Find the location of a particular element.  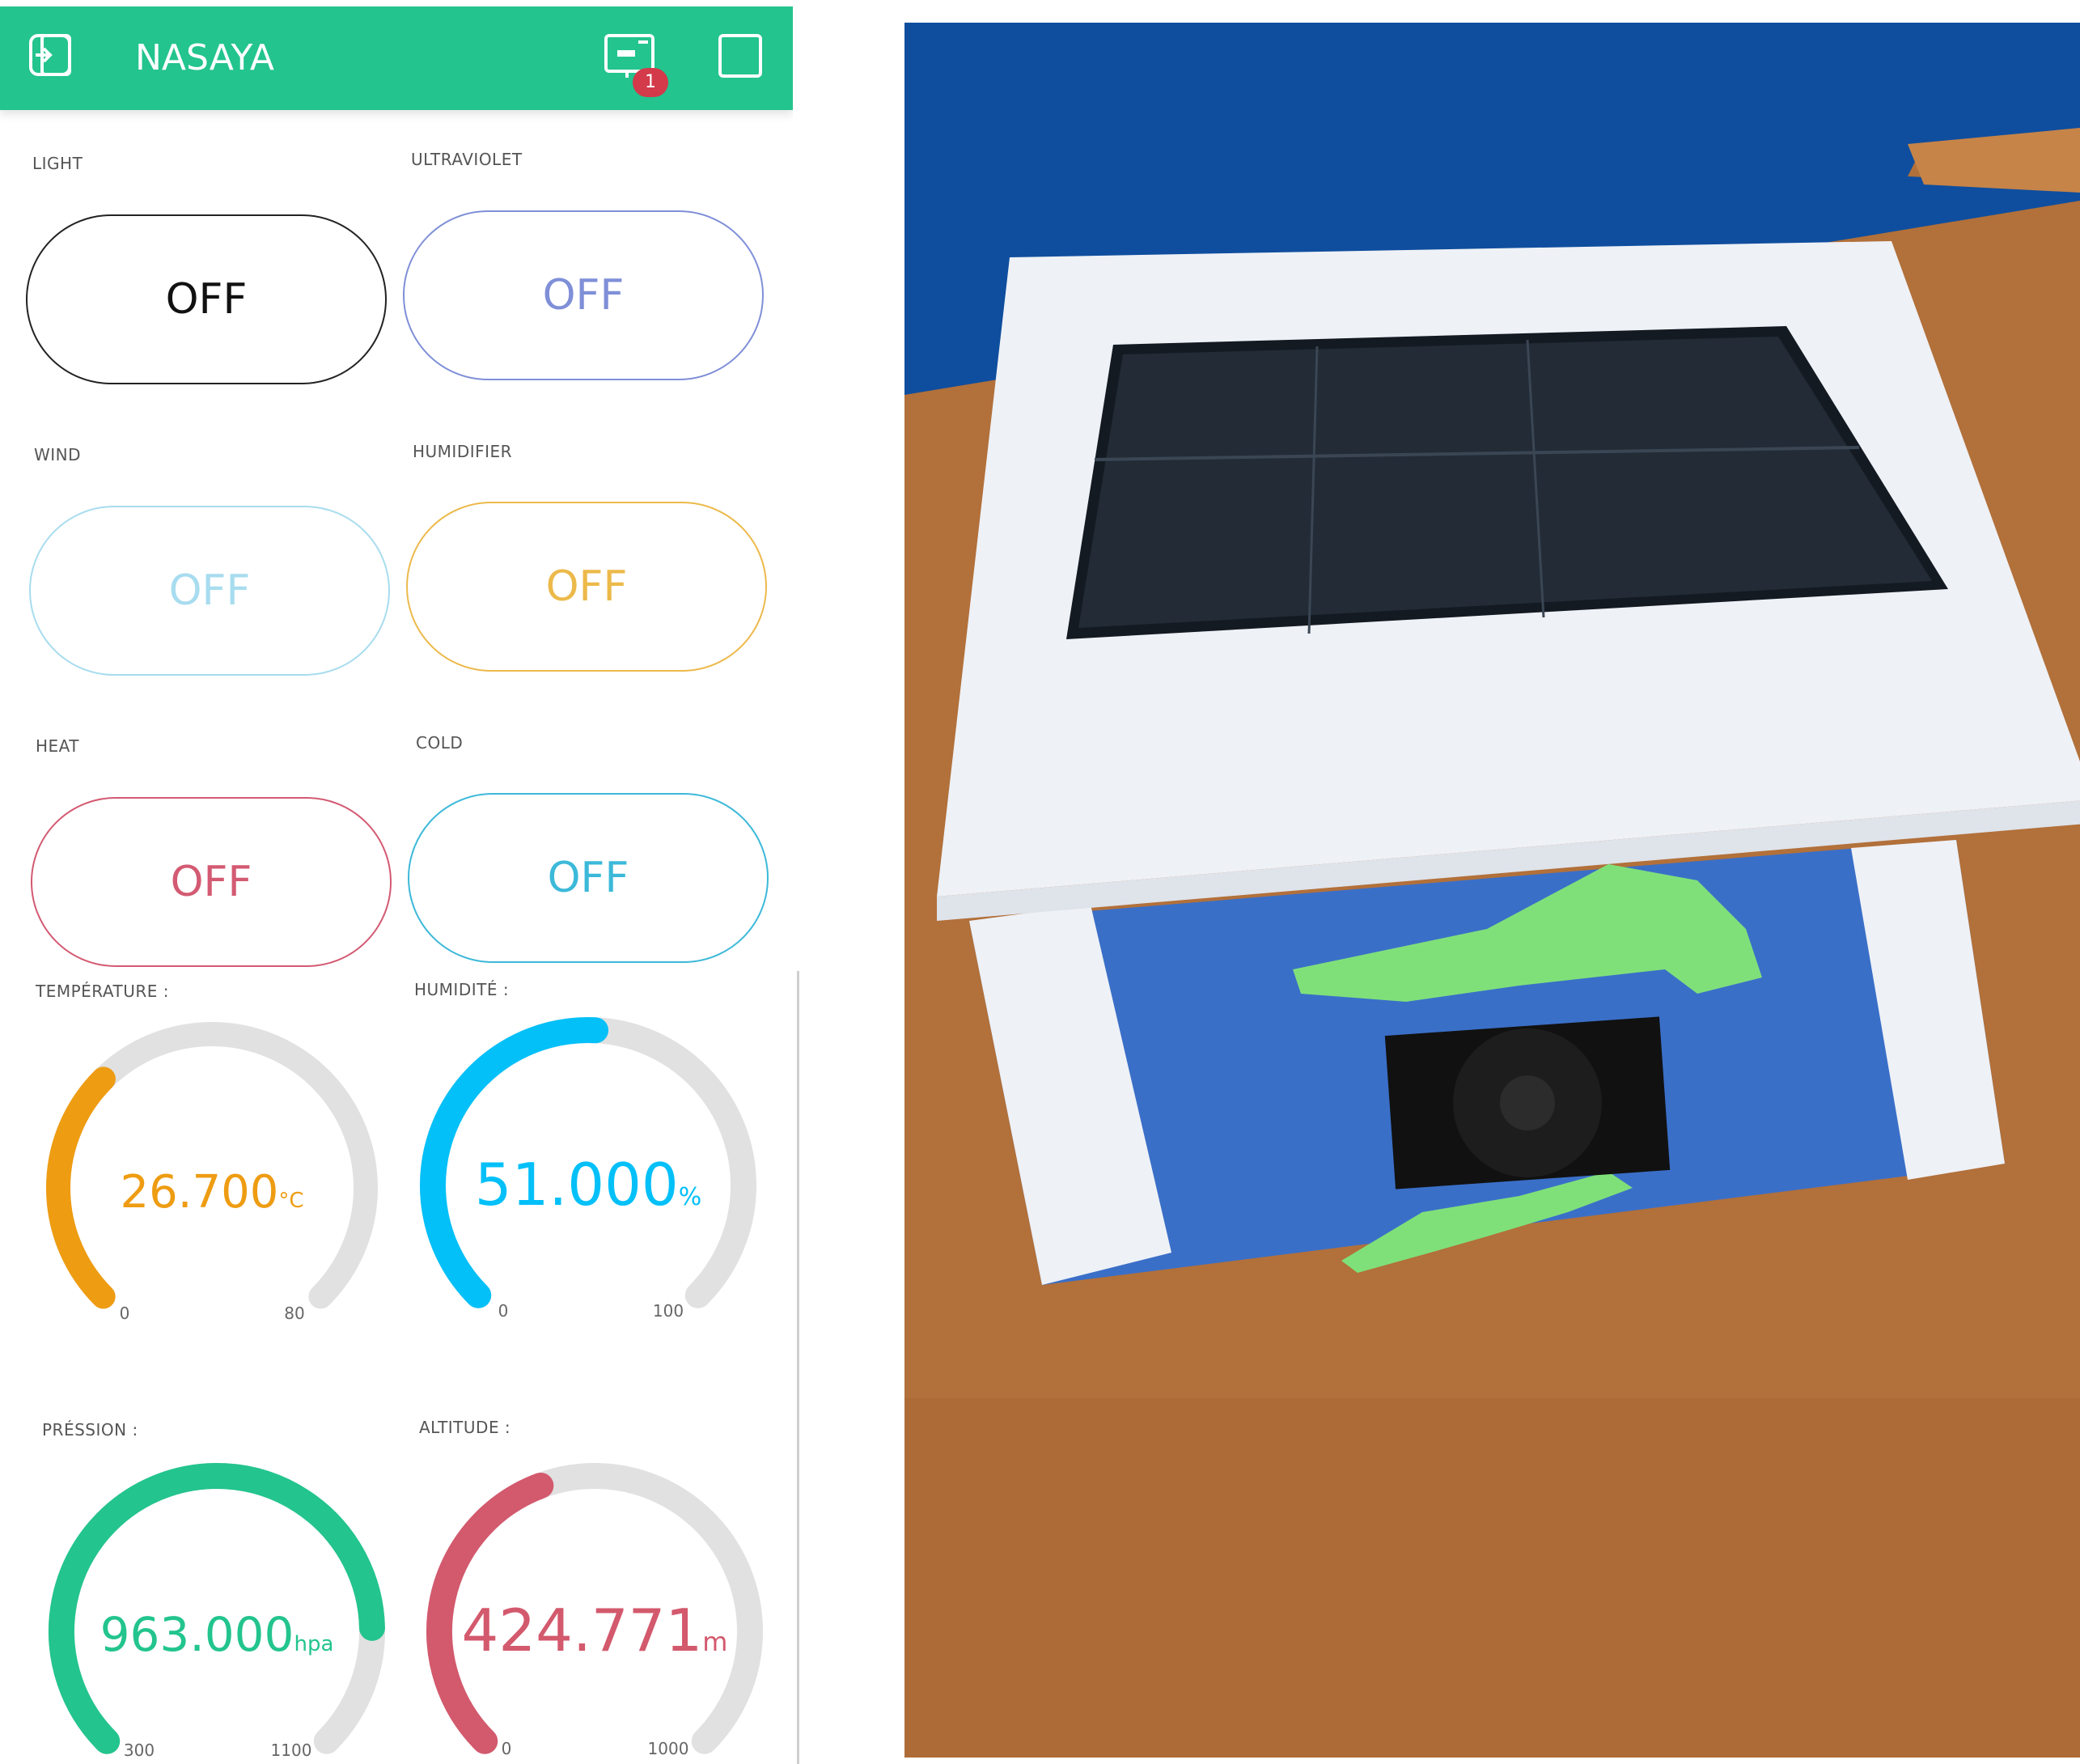

altitude-gauge: 424.771m 0 1000 is located at coordinates (594, 1610).